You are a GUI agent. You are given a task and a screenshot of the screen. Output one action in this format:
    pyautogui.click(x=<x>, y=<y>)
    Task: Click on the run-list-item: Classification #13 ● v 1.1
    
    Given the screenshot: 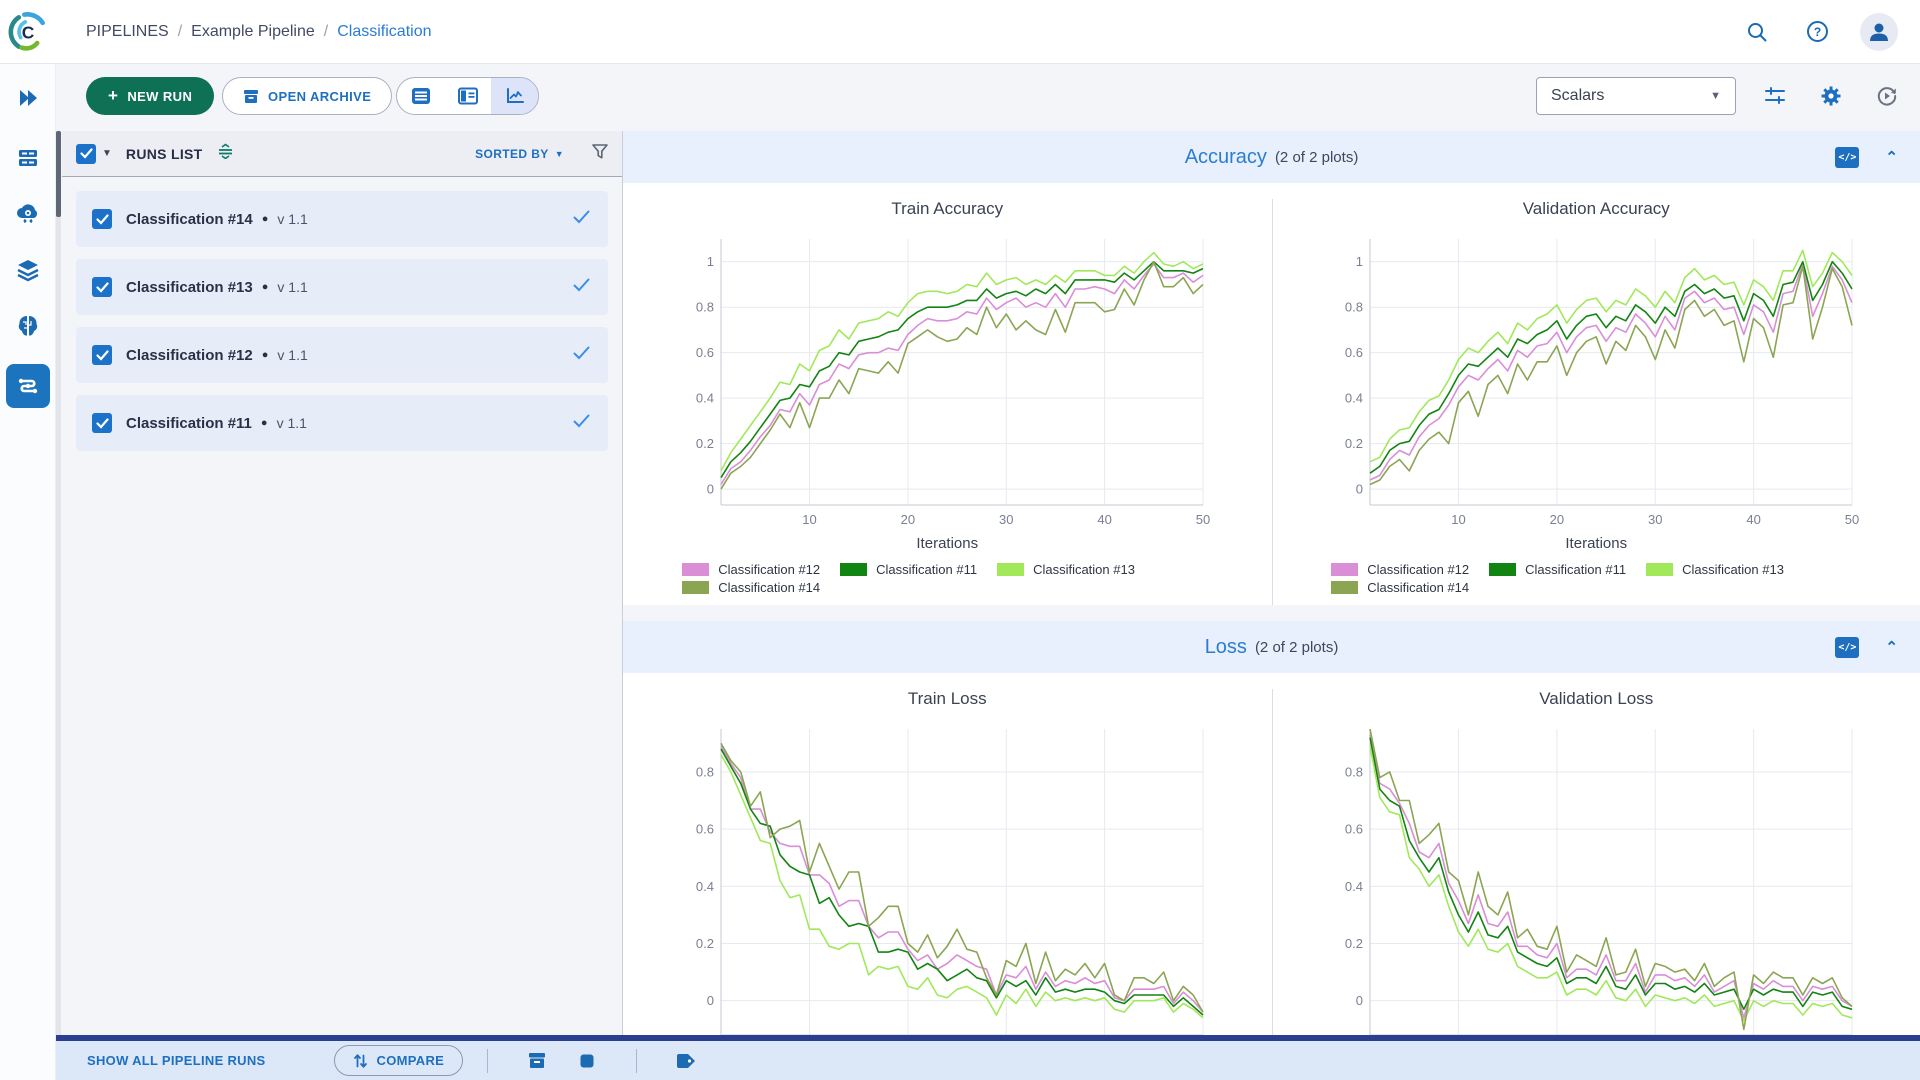 What is the action you would take?
    pyautogui.click(x=342, y=287)
    